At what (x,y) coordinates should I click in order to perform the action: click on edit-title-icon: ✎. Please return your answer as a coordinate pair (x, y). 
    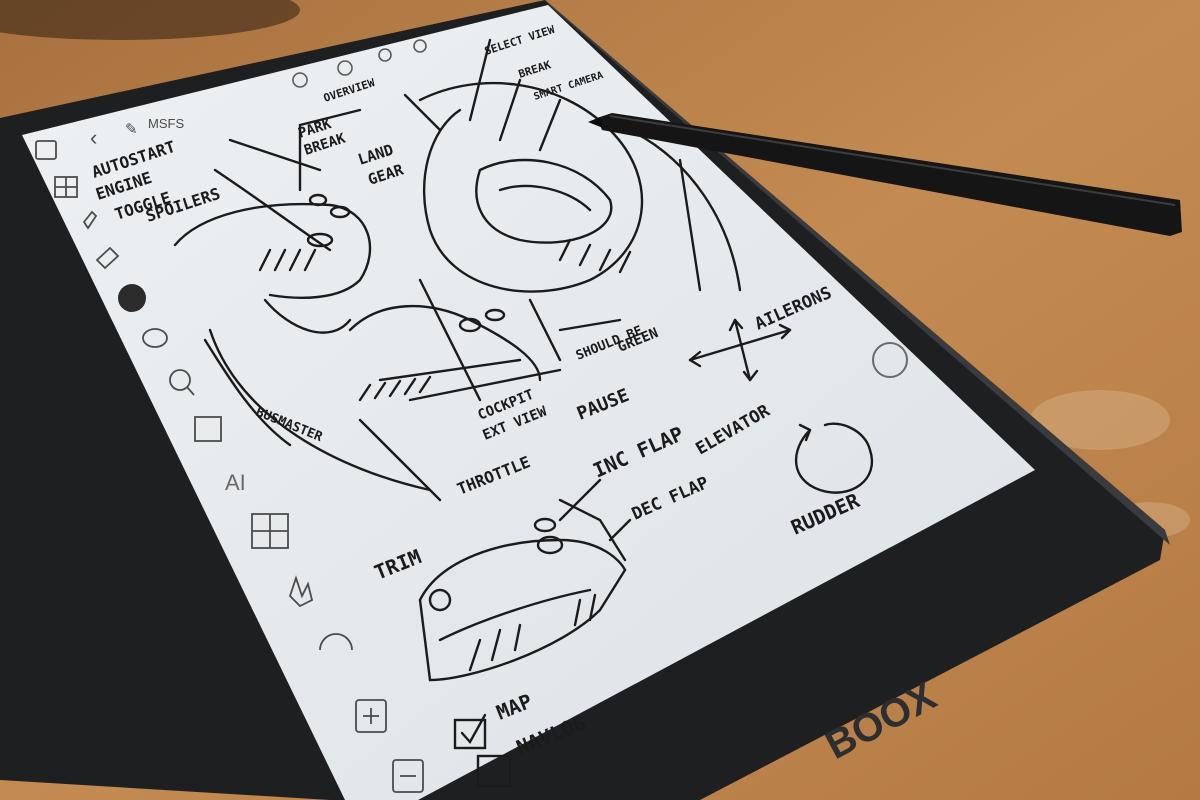
    Looking at the image, I should click on (131, 129).